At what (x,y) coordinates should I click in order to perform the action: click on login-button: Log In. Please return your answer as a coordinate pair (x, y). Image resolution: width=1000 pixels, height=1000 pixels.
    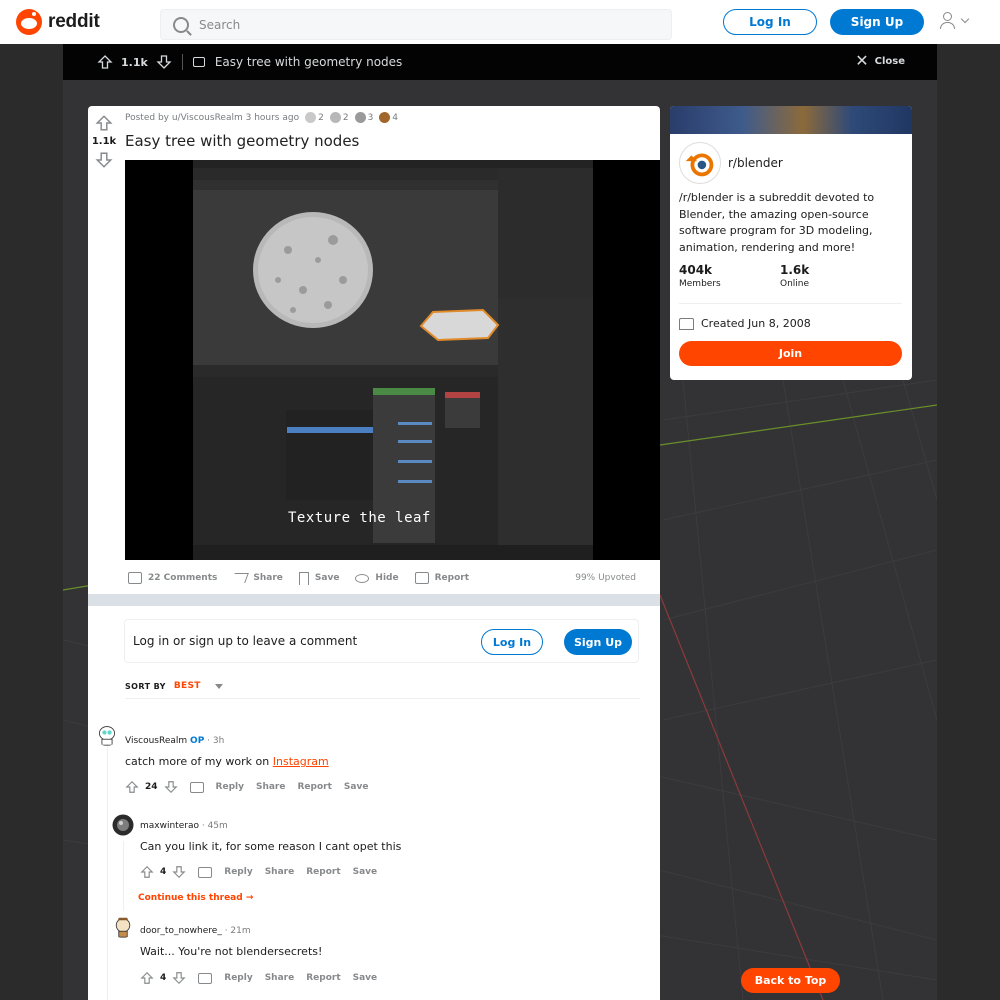
    Looking at the image, I should click on (770, 22).